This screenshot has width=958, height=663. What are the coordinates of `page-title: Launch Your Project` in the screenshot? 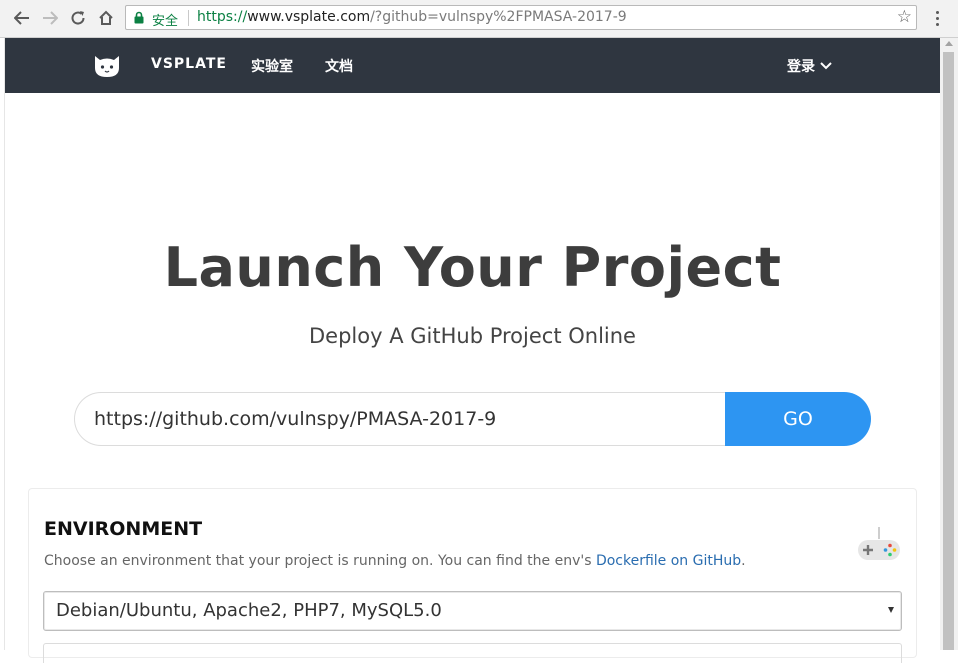 It's located at (472, 267).